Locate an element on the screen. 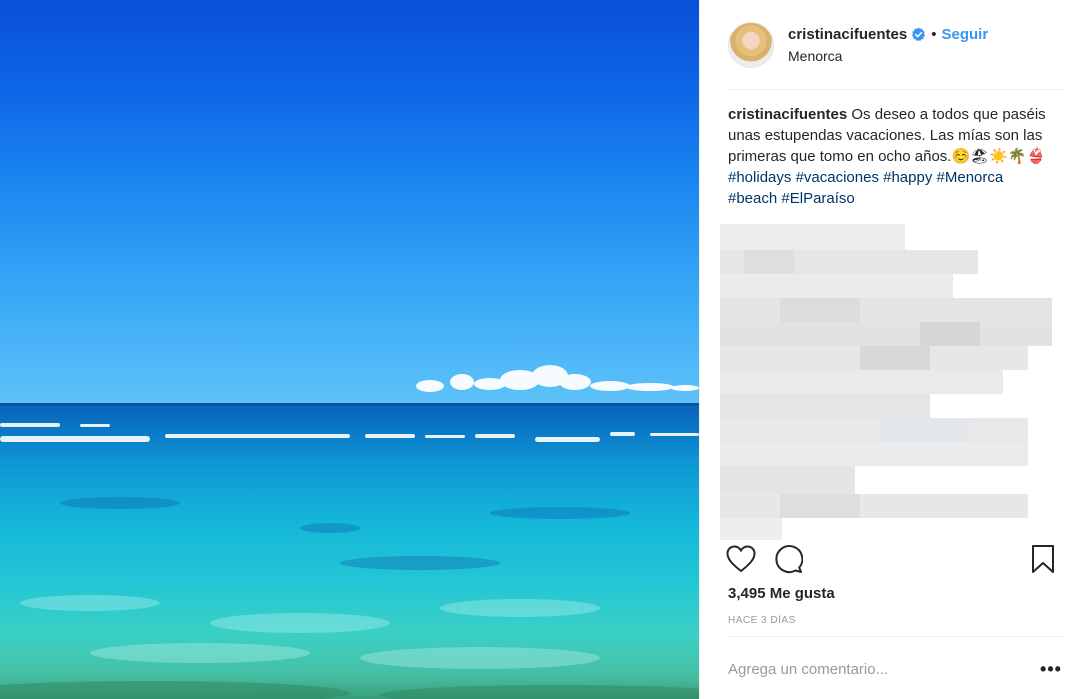 The image size is (1070, 699). location-link: Menorca is located at coordinates (888, 56).